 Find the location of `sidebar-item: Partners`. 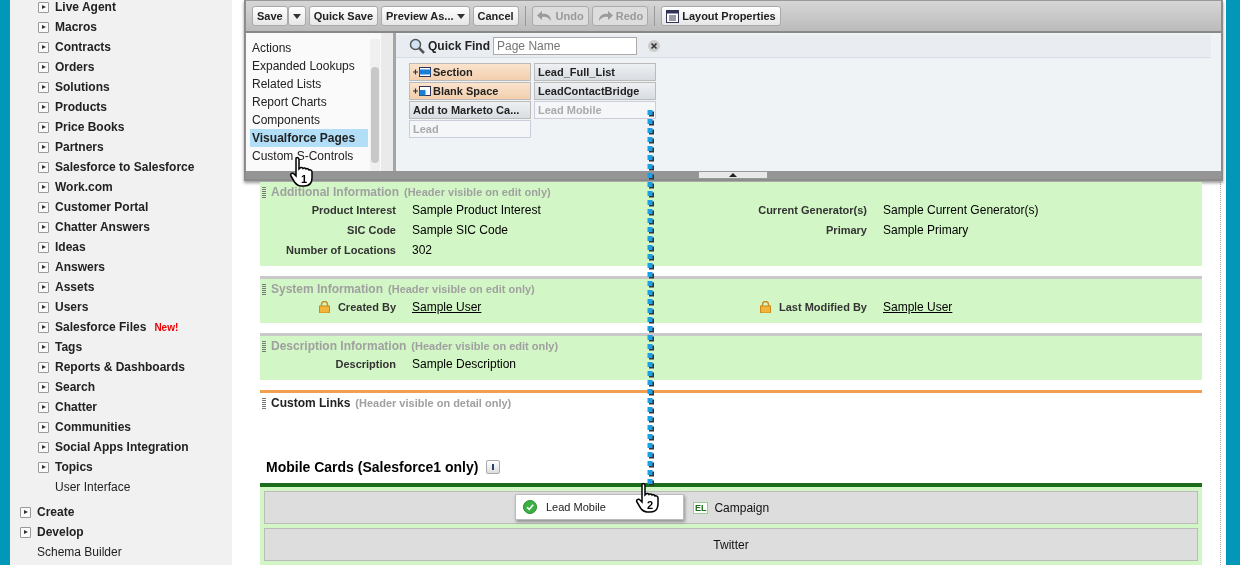

sidebar-item: Partners is located at coordinates (79, 147).